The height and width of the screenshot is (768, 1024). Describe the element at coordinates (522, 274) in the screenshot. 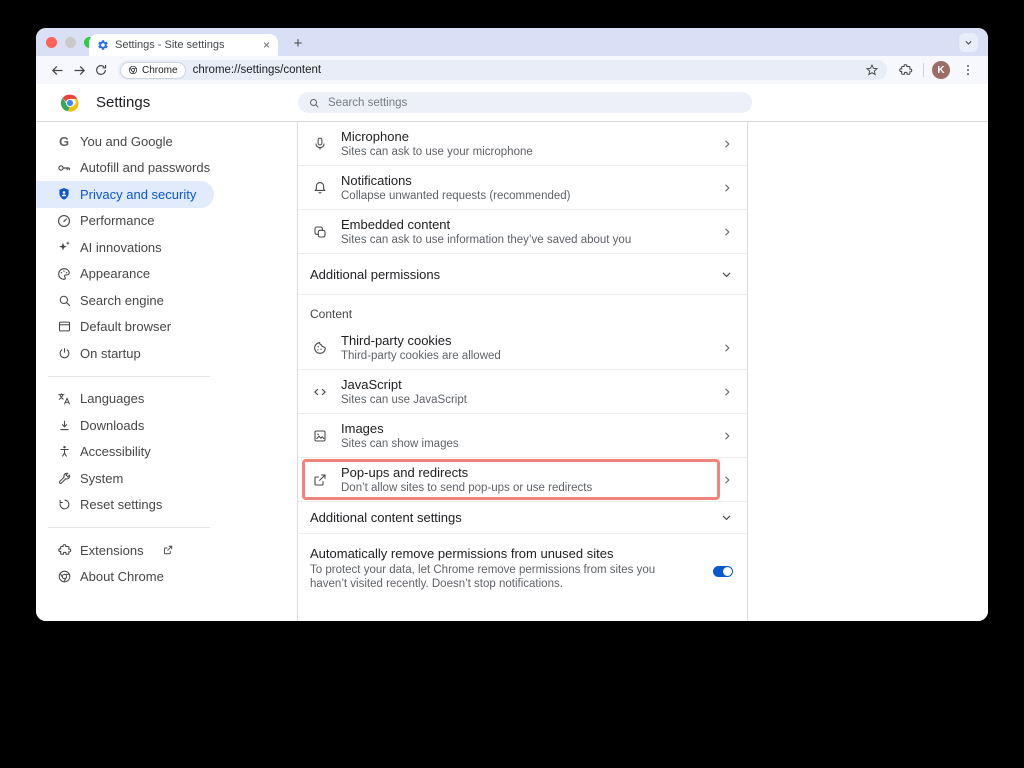

I see `additional-permissions-expander: Additional permissions` at that location.